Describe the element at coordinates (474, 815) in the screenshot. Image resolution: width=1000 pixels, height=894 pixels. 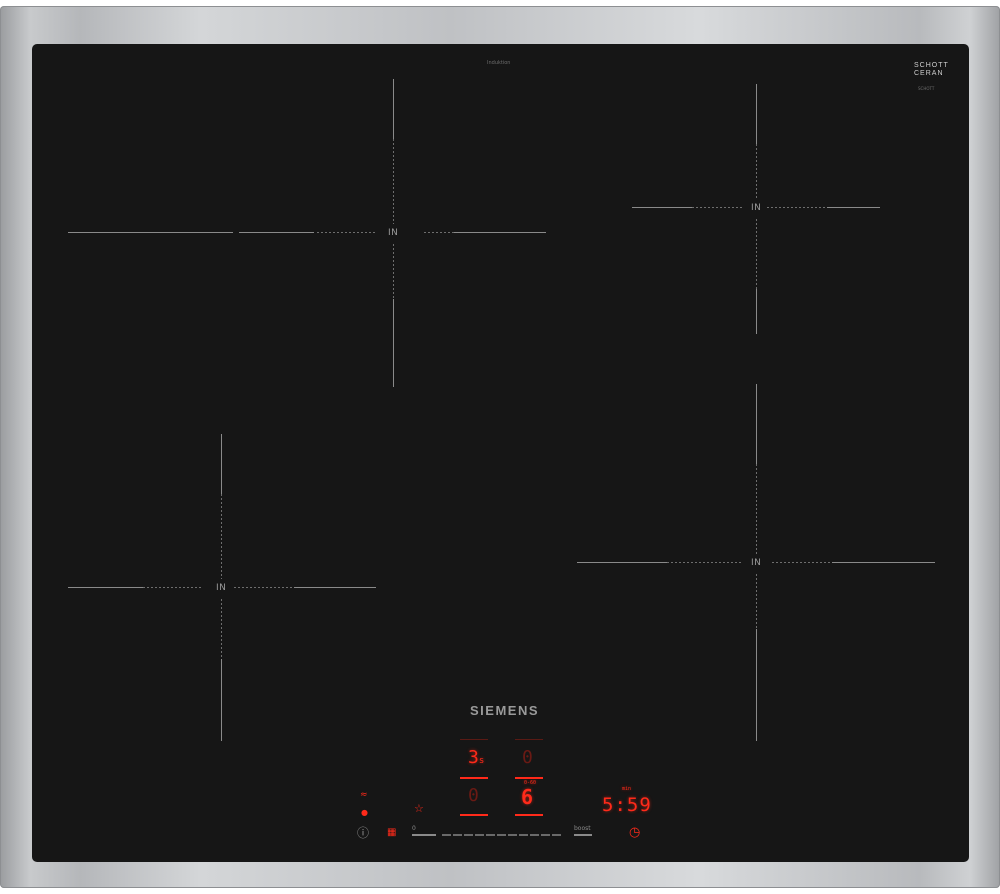
I see `zone-c-indicator-bar` at that location.